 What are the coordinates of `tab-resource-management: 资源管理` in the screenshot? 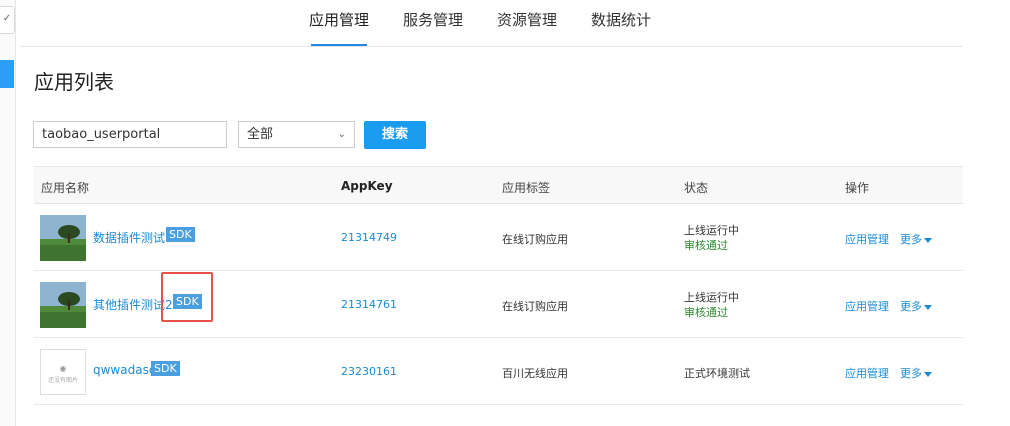 It's located at (527, 23).